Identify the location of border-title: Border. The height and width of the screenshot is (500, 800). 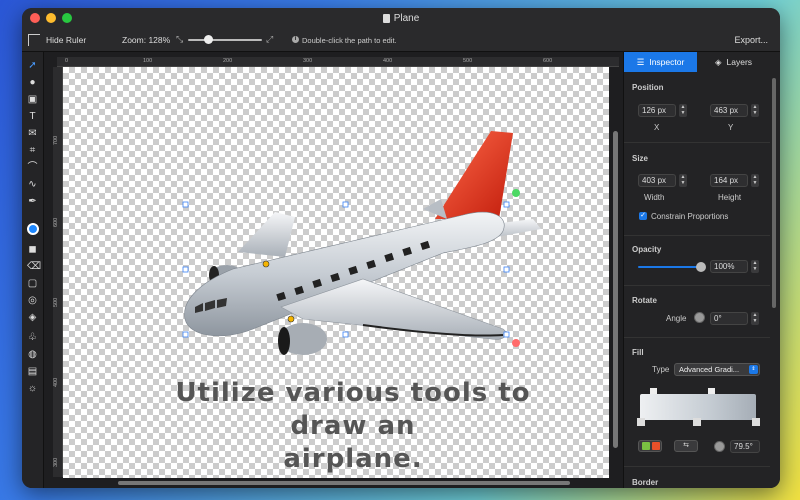
(645, 482).